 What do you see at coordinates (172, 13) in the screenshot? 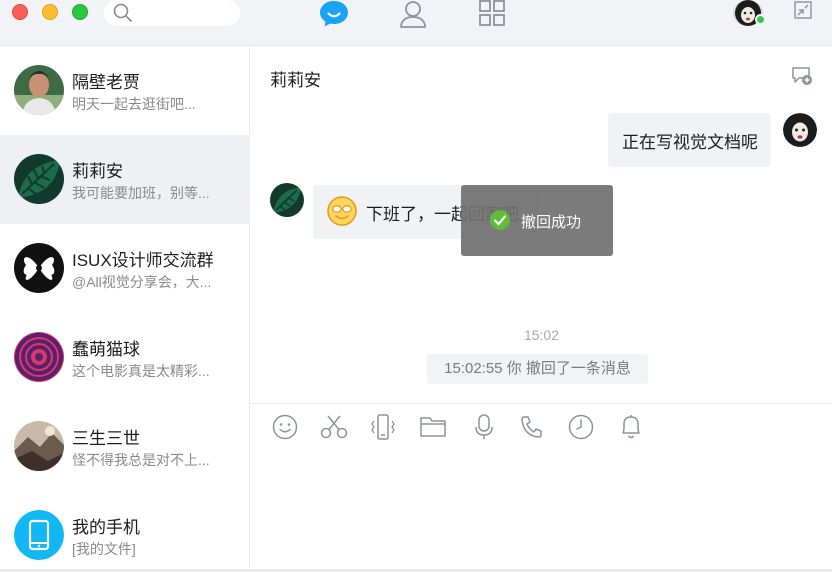
I see `search-input` at bounding box center [172, 13].